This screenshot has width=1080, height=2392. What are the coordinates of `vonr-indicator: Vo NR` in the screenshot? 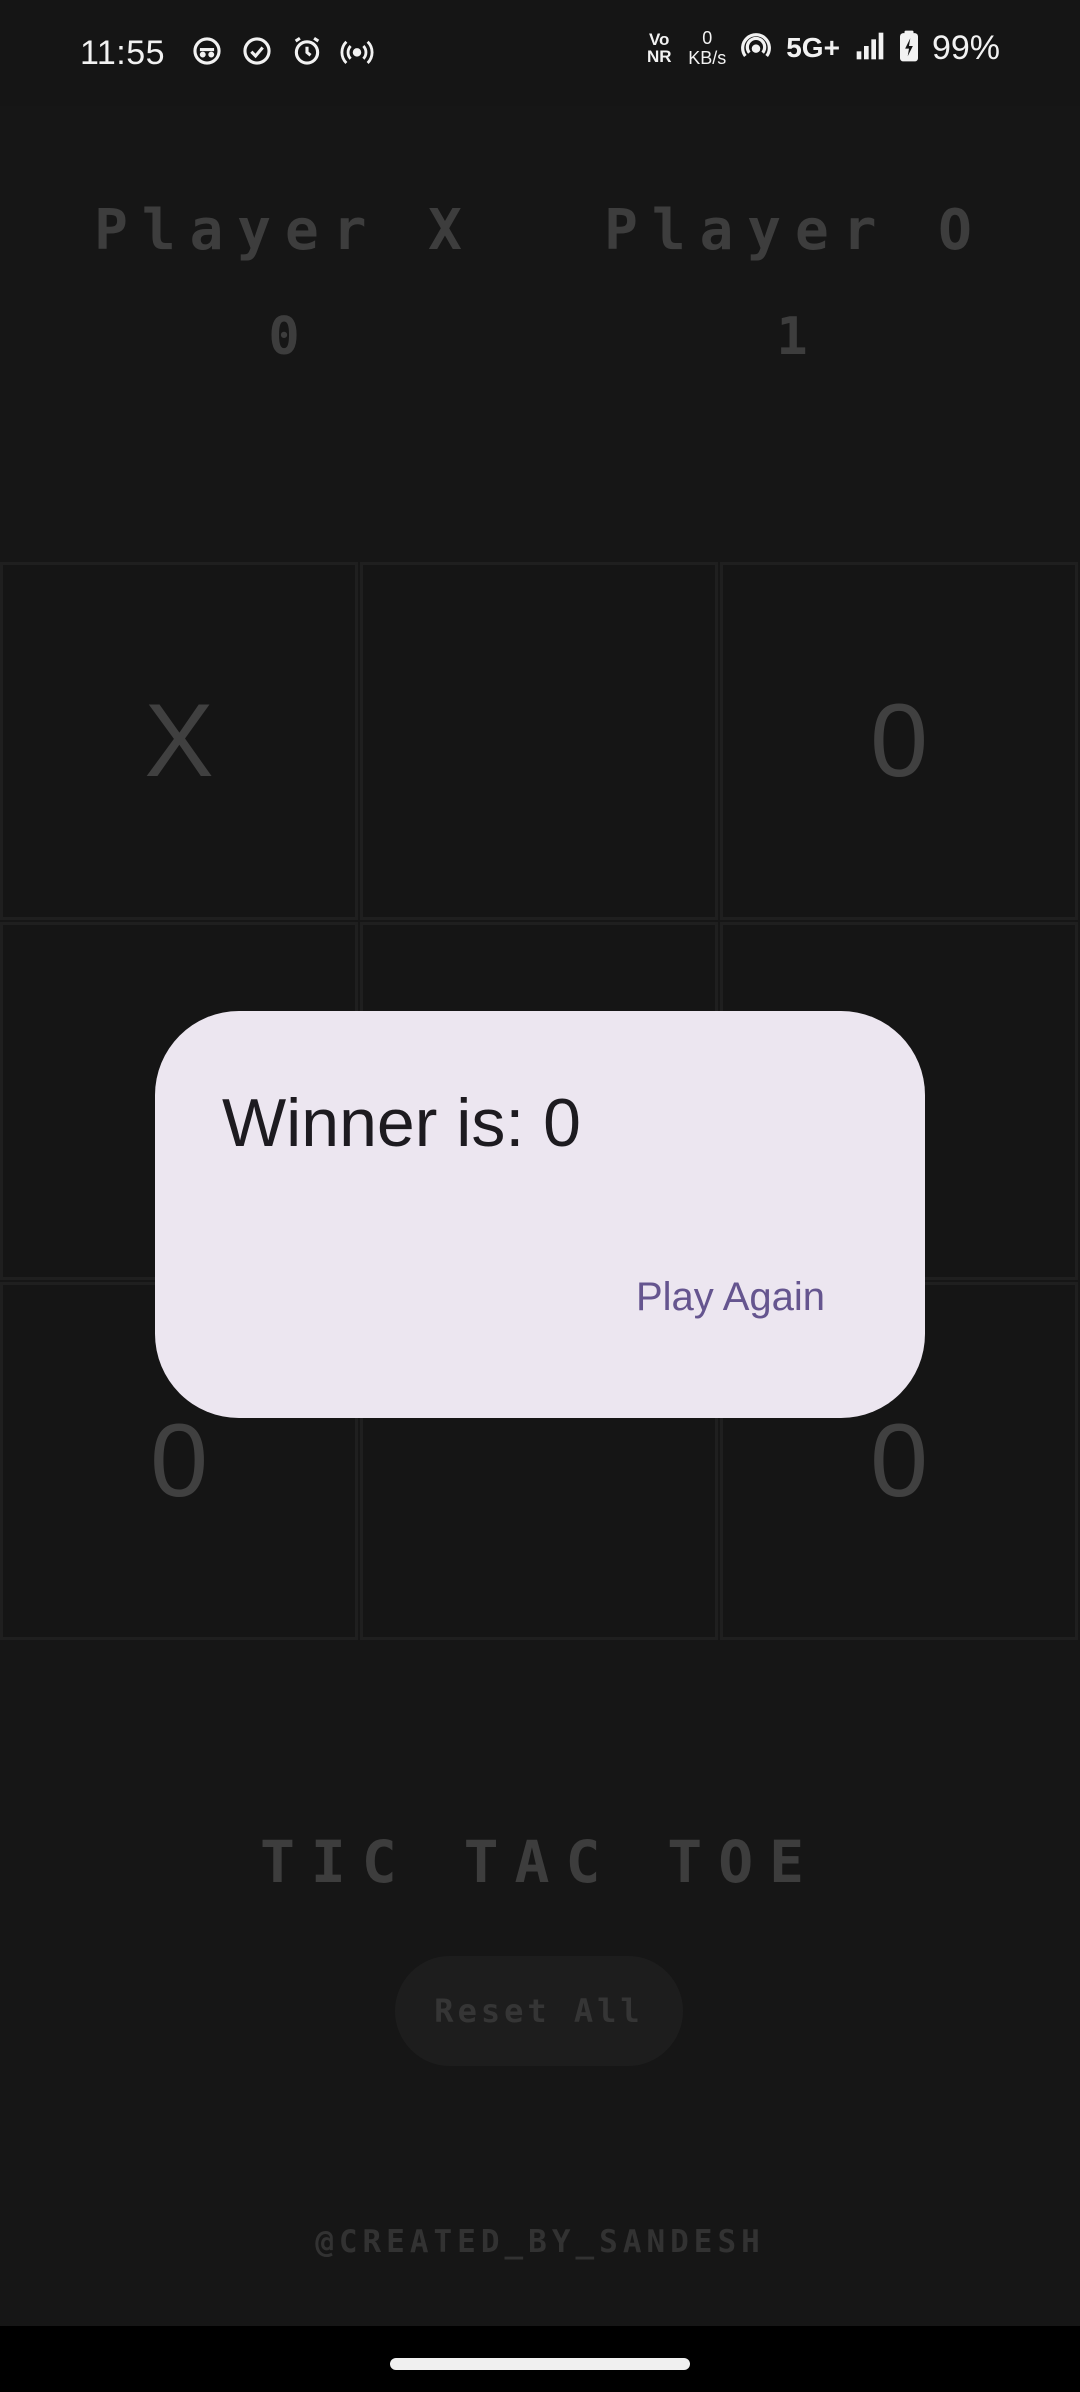 It's located at (659, 48).